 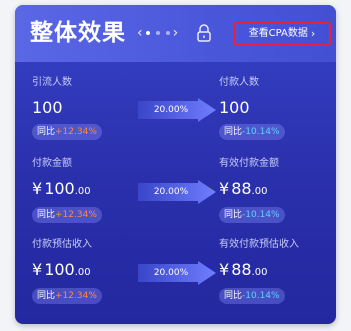 I want to click on card-title: 整体效果, so click(x=78, y=33).